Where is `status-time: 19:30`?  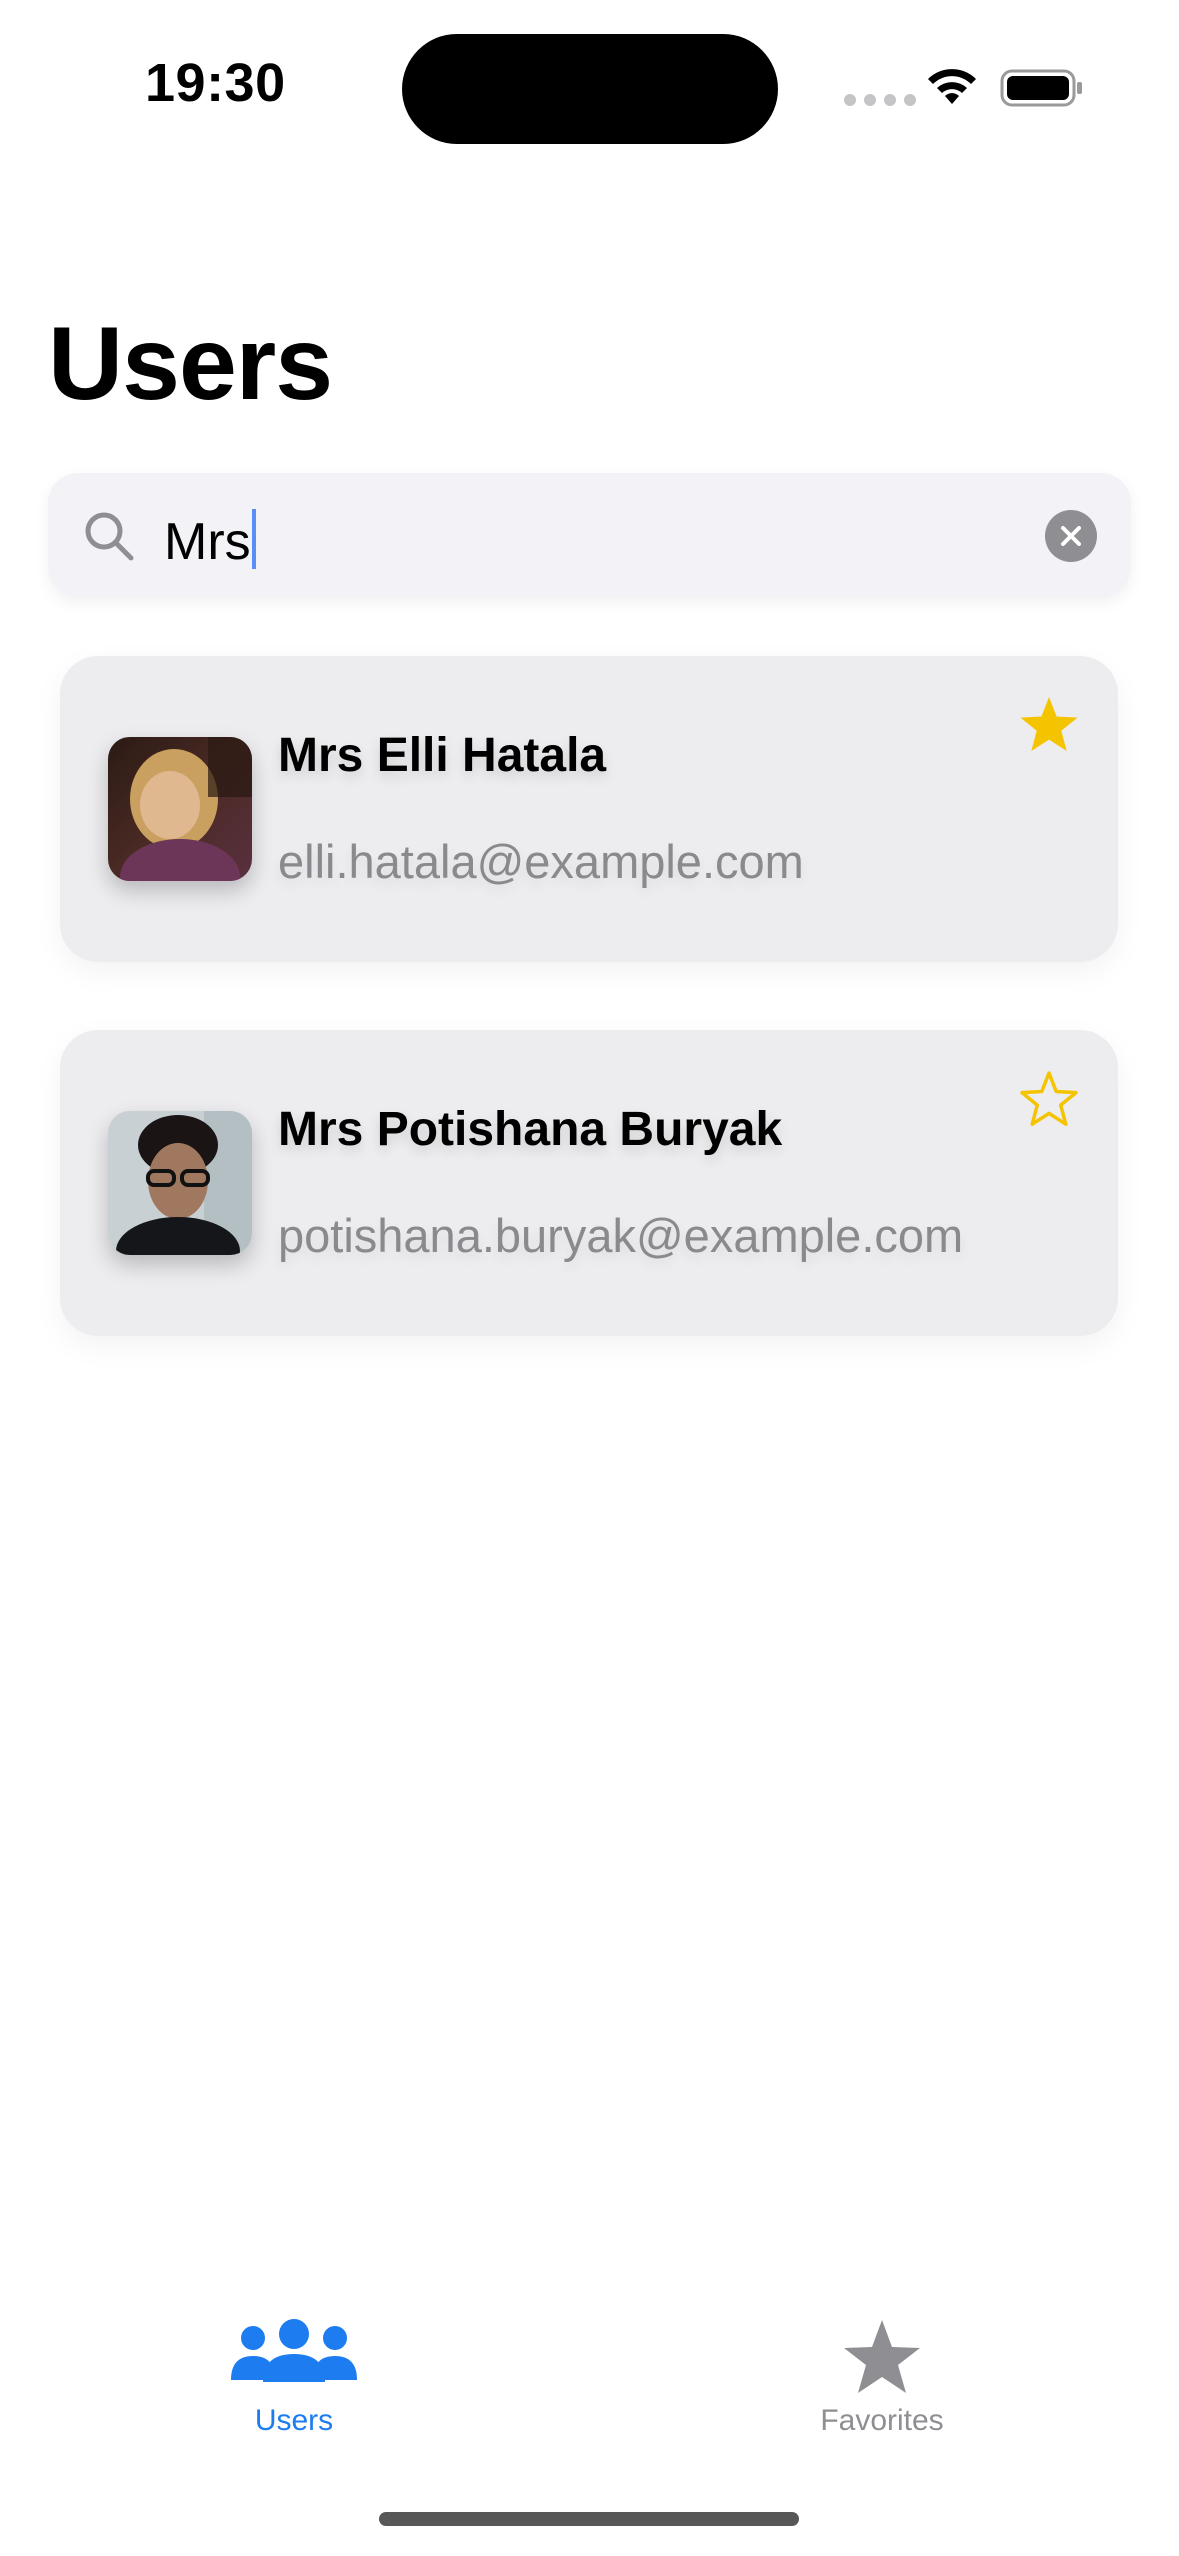
status-time: 19:30 is located at coordinates (215, 83).